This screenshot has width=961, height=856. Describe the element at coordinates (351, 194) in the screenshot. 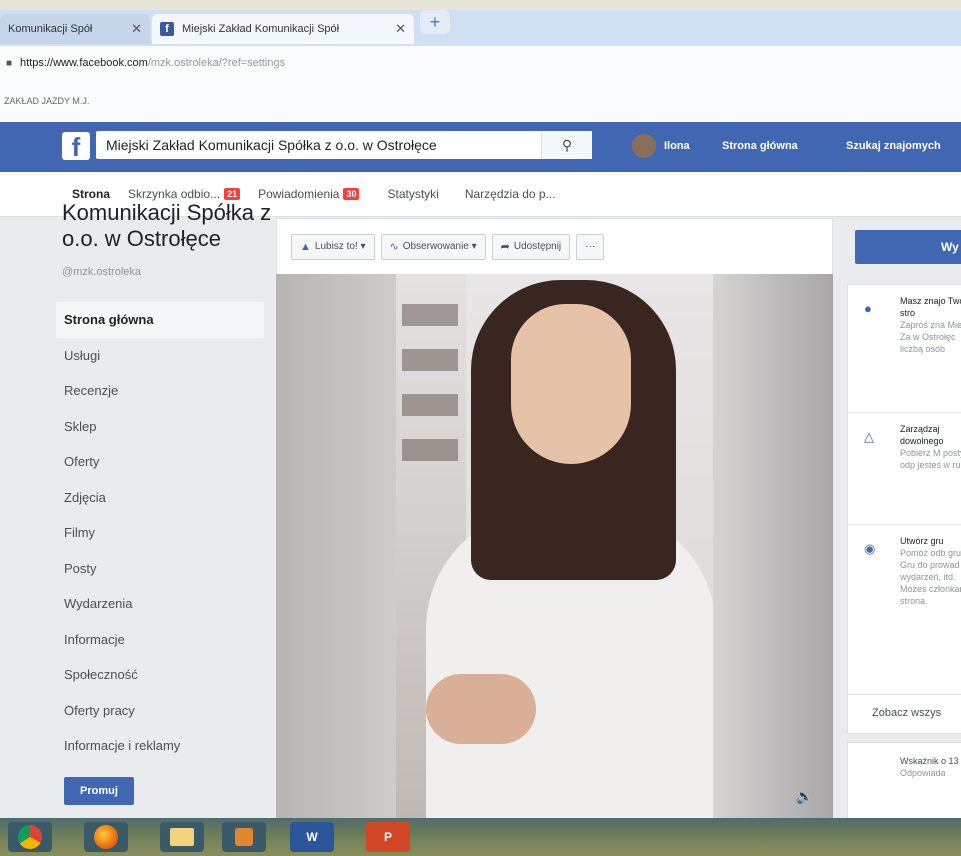

I see `notifications-badge: 30` at that location.